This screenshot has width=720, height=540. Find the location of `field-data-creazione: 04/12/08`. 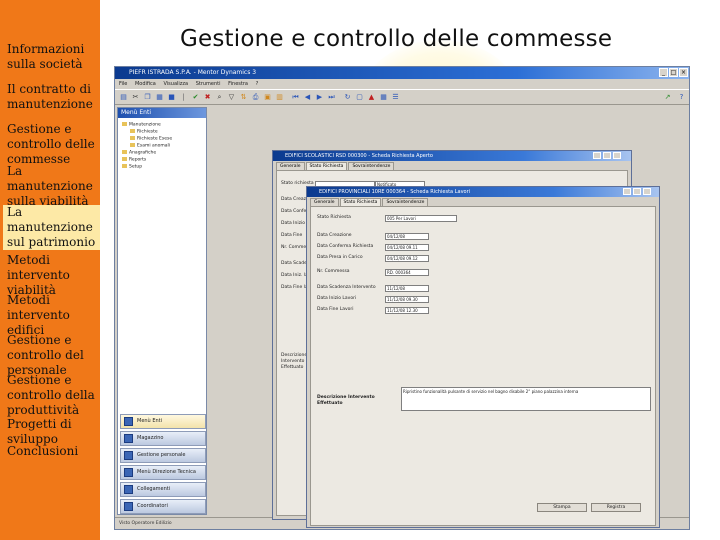

field-data-creazione: 04/12/08 is located at coordinates (407, 236).